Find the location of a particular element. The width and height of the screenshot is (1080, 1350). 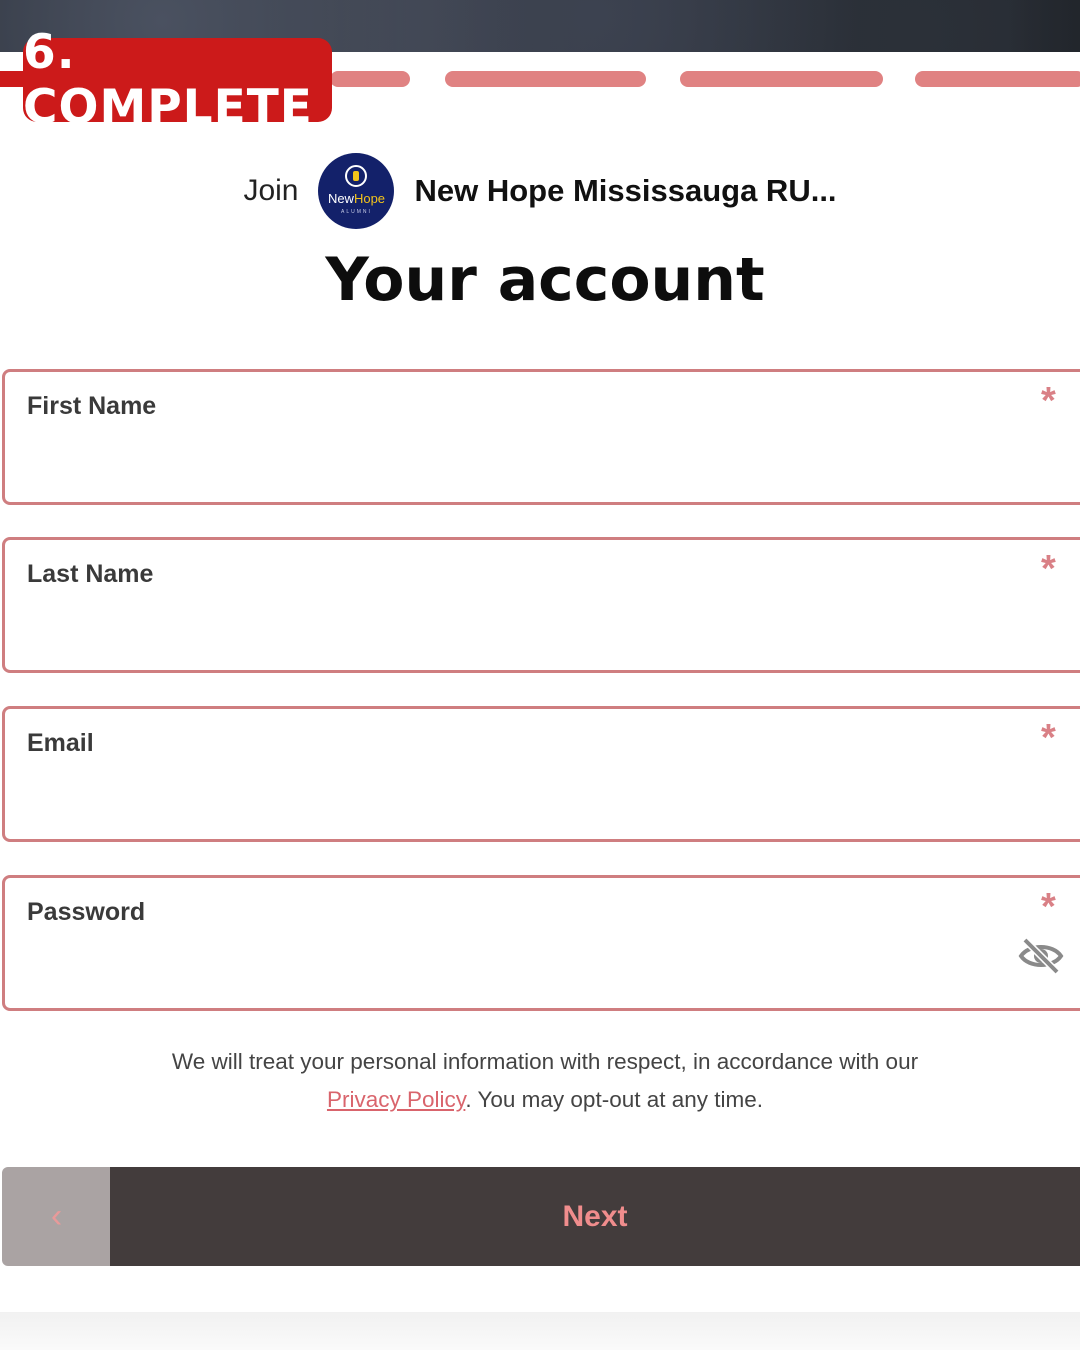

privacy-policy-link: Privacy Policy is located at coordinates (396, 1099).